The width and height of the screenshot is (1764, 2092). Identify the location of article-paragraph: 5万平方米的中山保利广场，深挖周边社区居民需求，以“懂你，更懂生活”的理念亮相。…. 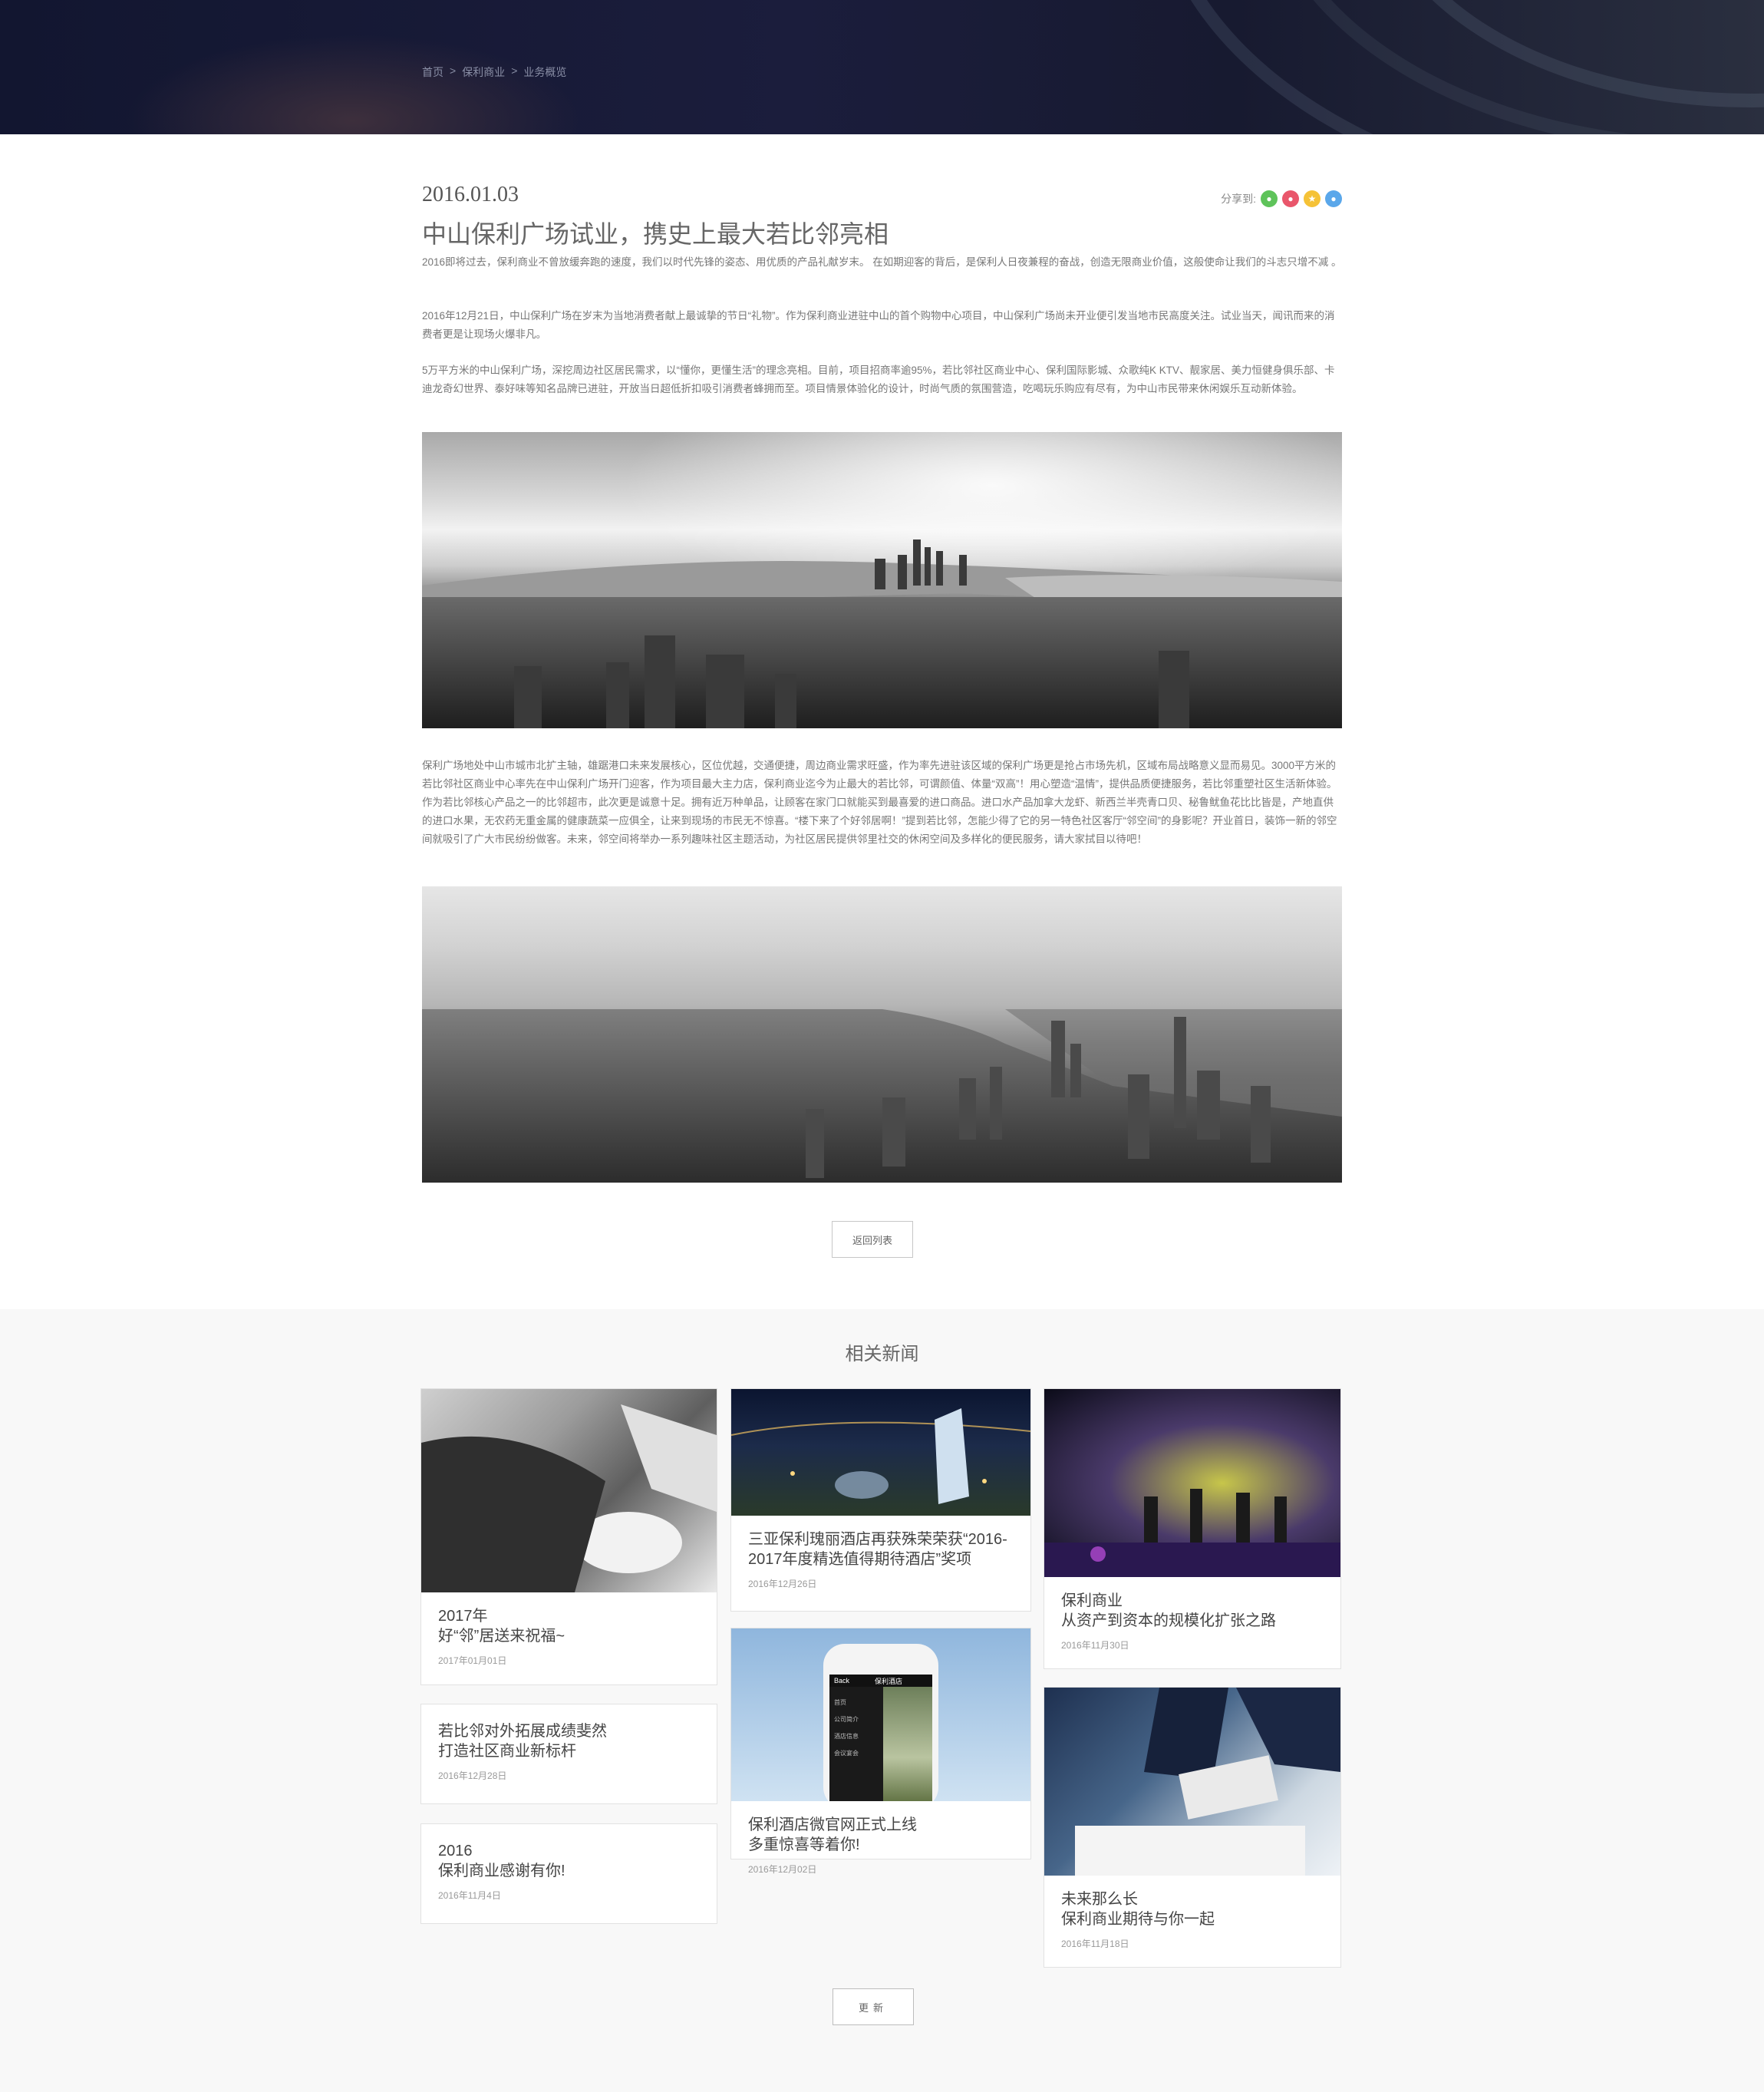
(878, 379).